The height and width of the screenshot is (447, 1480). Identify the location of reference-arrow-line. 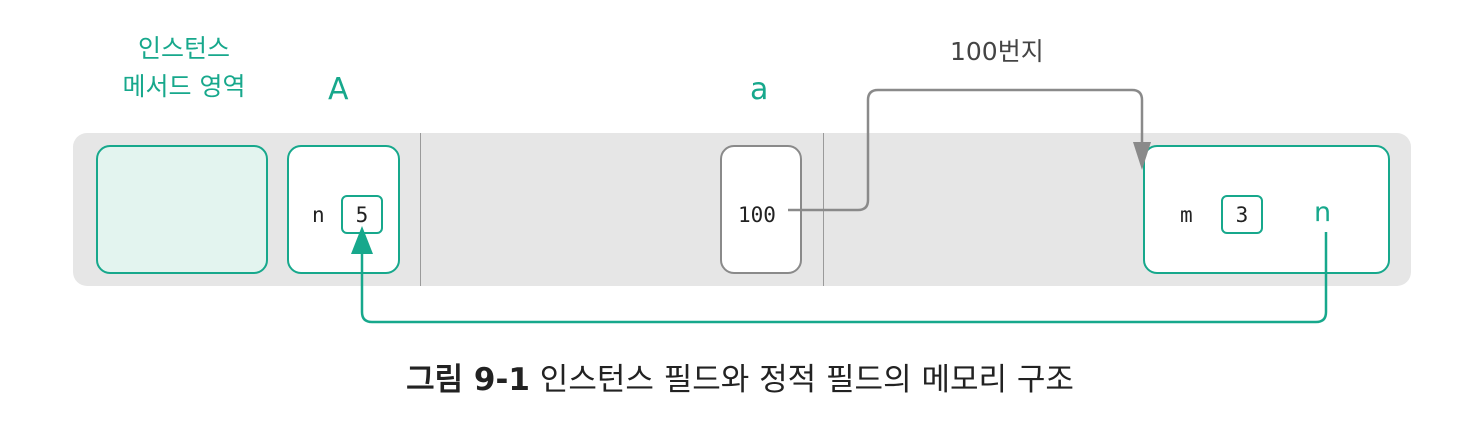
(966, 150).